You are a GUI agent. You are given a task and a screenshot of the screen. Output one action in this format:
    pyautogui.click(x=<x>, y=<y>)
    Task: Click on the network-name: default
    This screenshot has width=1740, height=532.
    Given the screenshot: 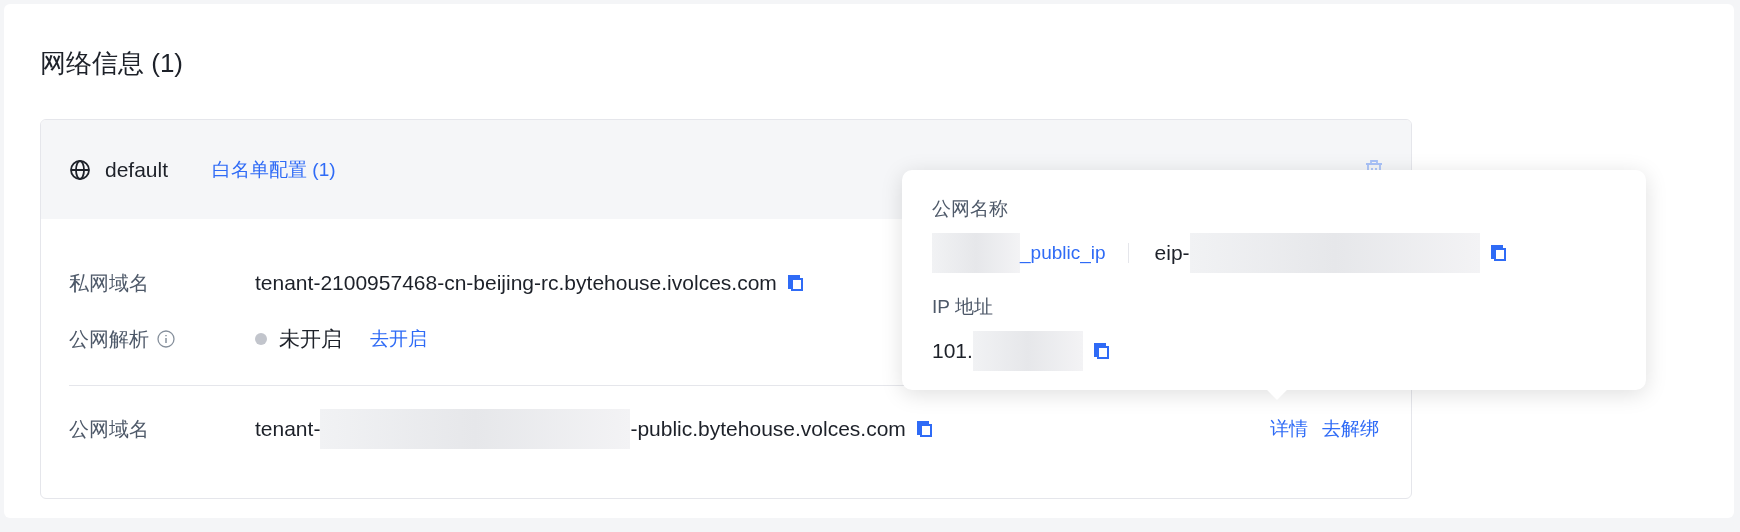 What is the action you would take?
    pyautogui.click(x=137, y=169)
    